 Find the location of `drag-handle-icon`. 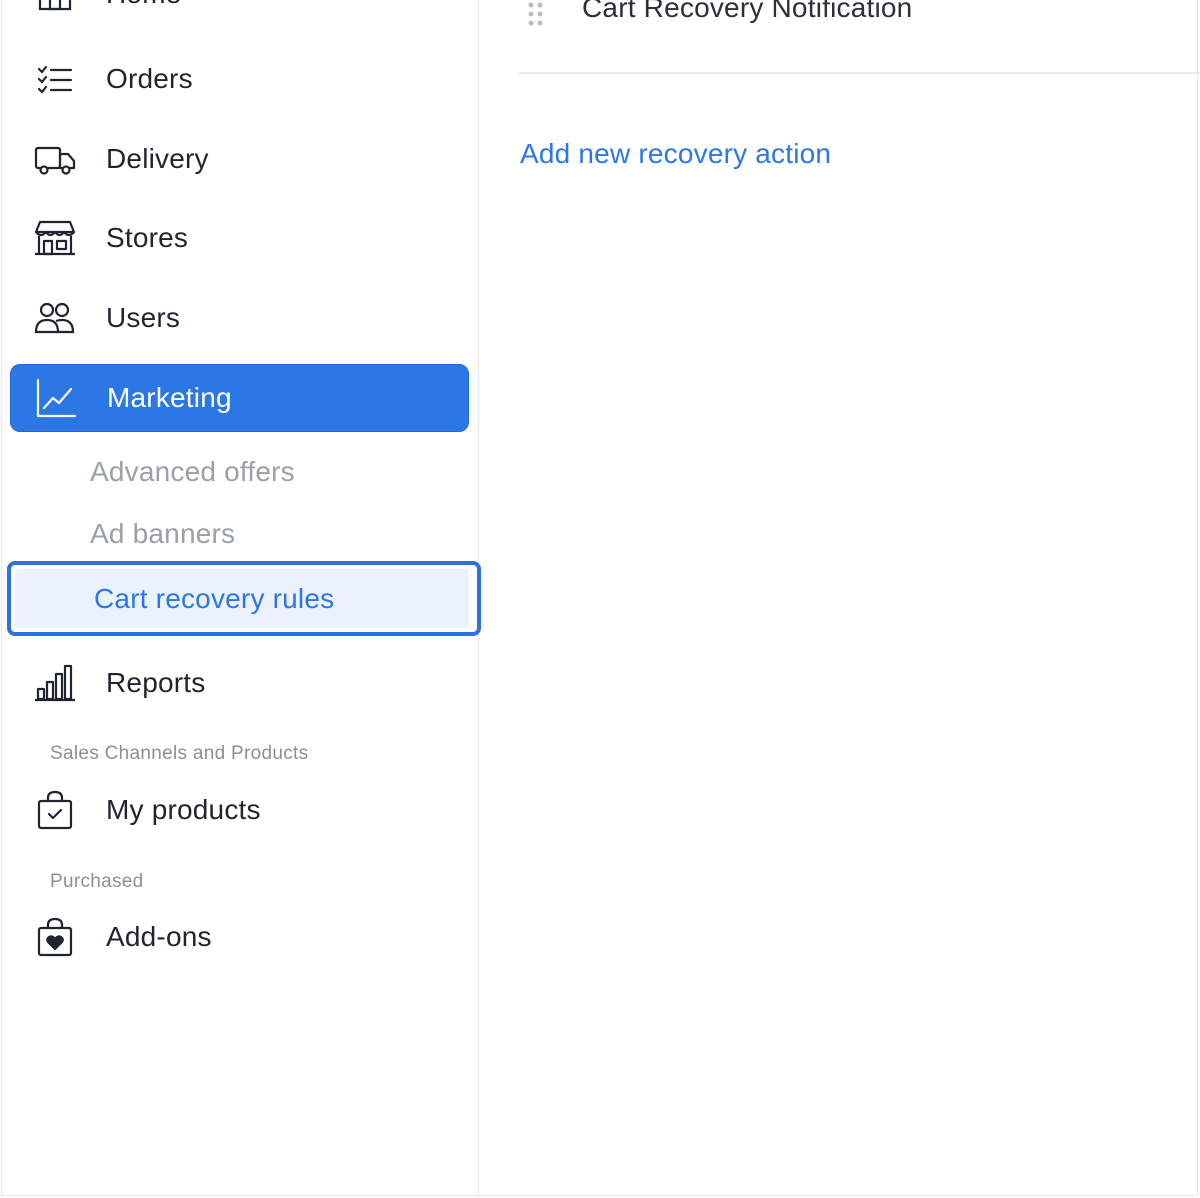

drag-handle-icon is located at coordinates (536, 15).